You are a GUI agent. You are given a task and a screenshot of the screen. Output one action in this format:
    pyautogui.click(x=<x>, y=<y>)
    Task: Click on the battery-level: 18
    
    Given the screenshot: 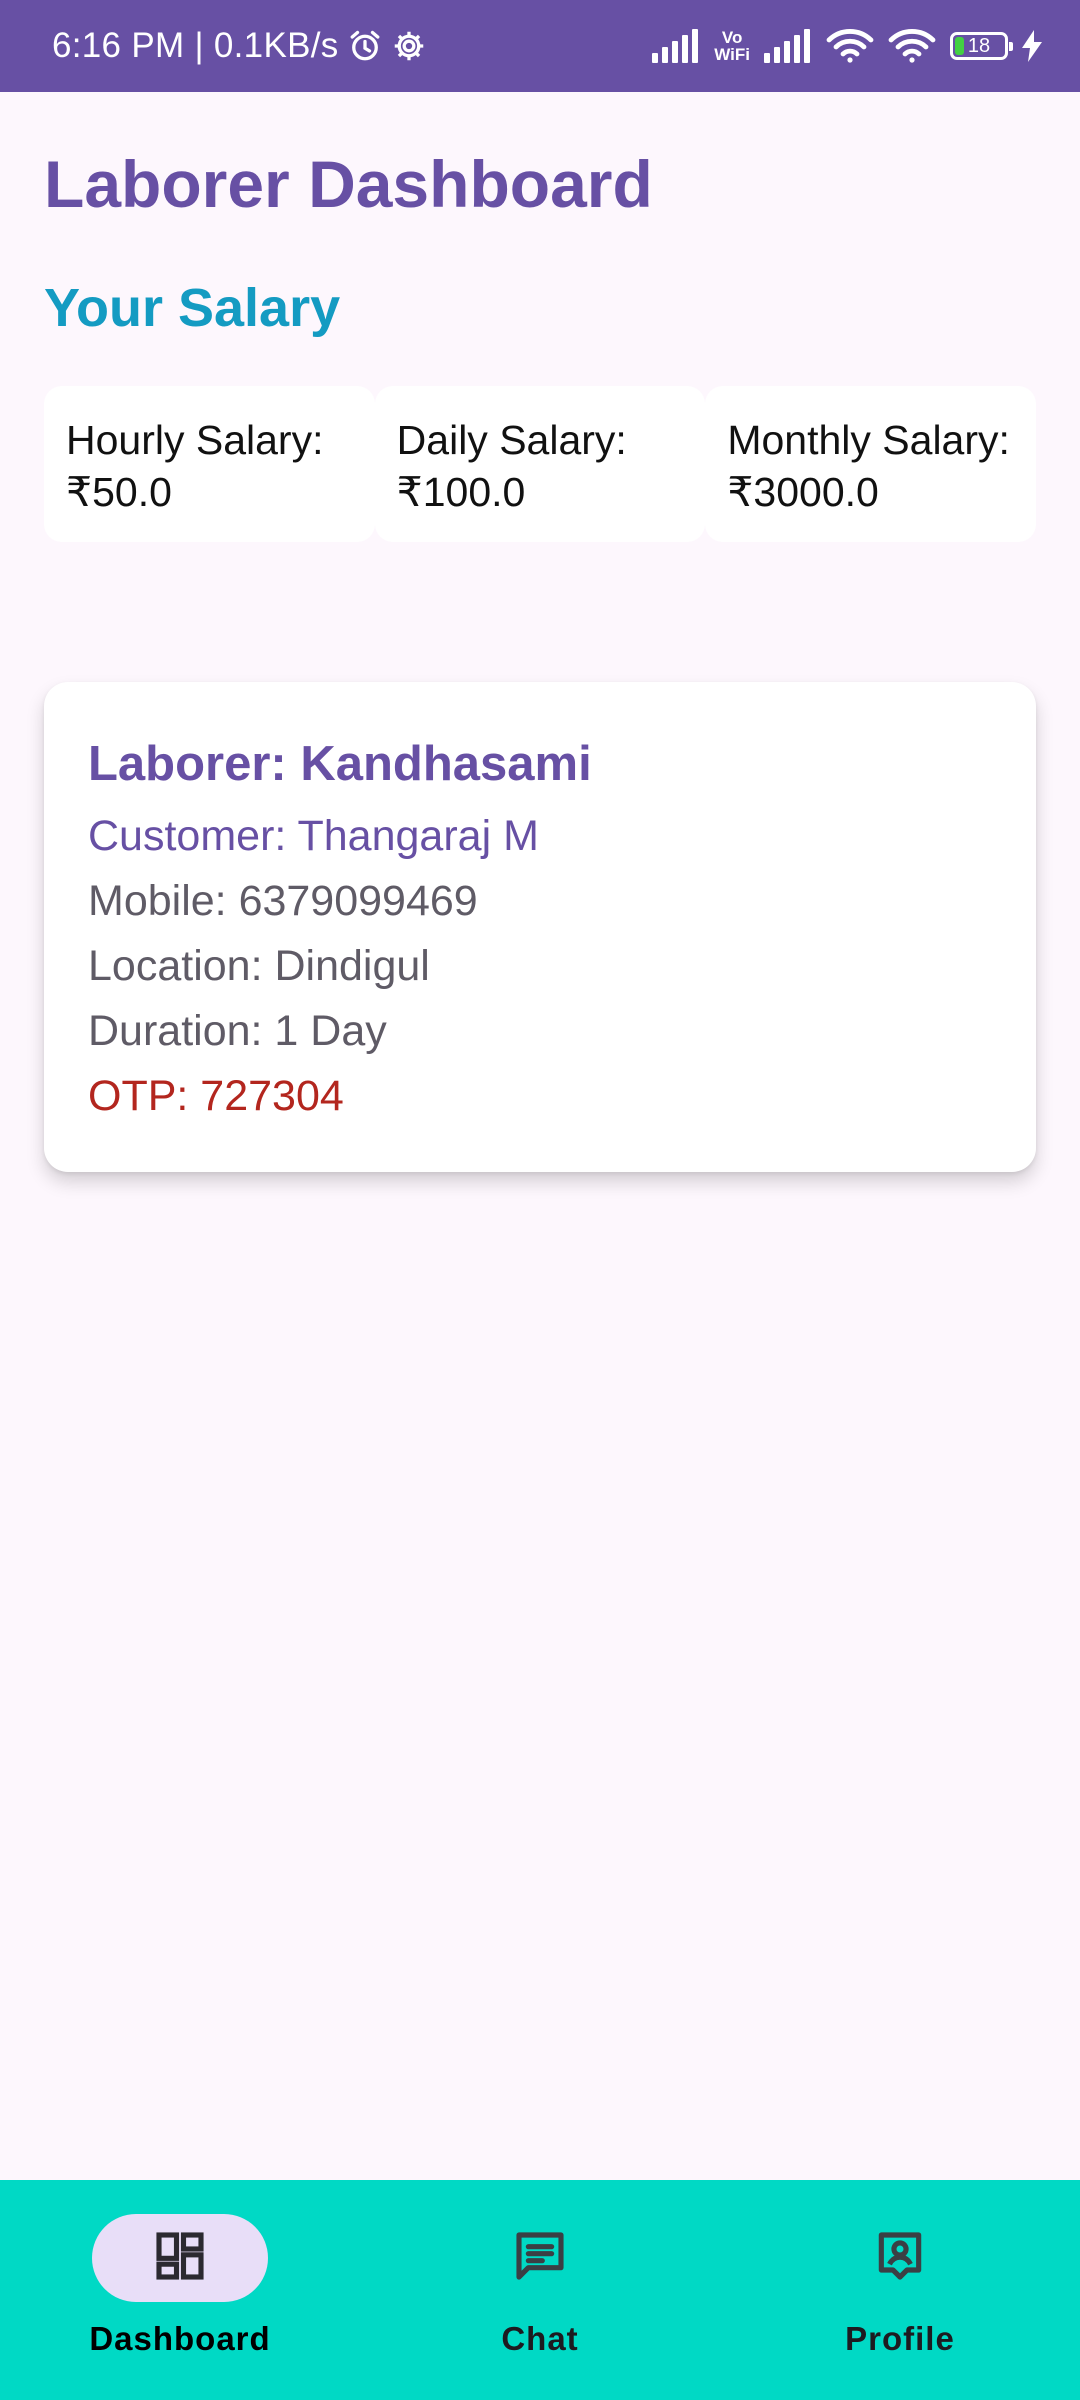 What is the action you would take?
    pyautogui.click(x=979, y=46)
    